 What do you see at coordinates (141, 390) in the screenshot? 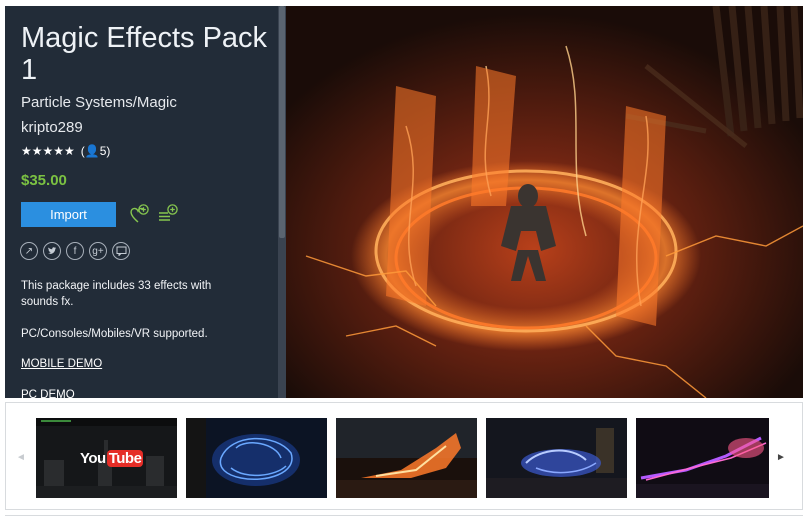
I see `description-overflow: PC DEMO` at bounding box center [141, 390].